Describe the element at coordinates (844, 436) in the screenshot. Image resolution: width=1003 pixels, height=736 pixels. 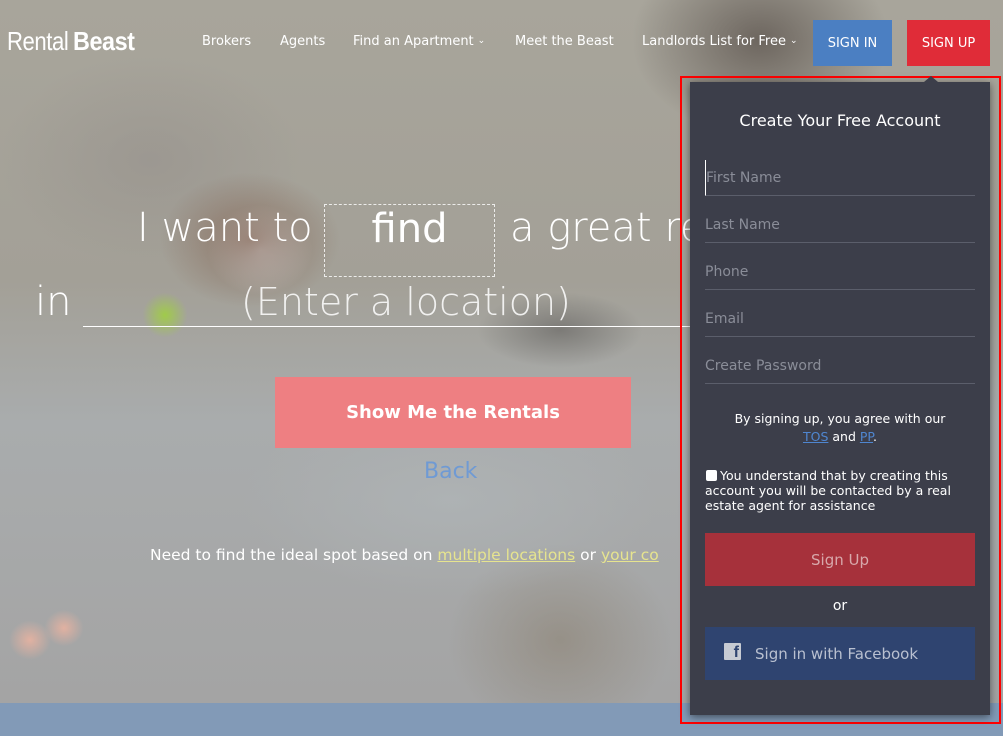
I see `and-text: and` at that location.